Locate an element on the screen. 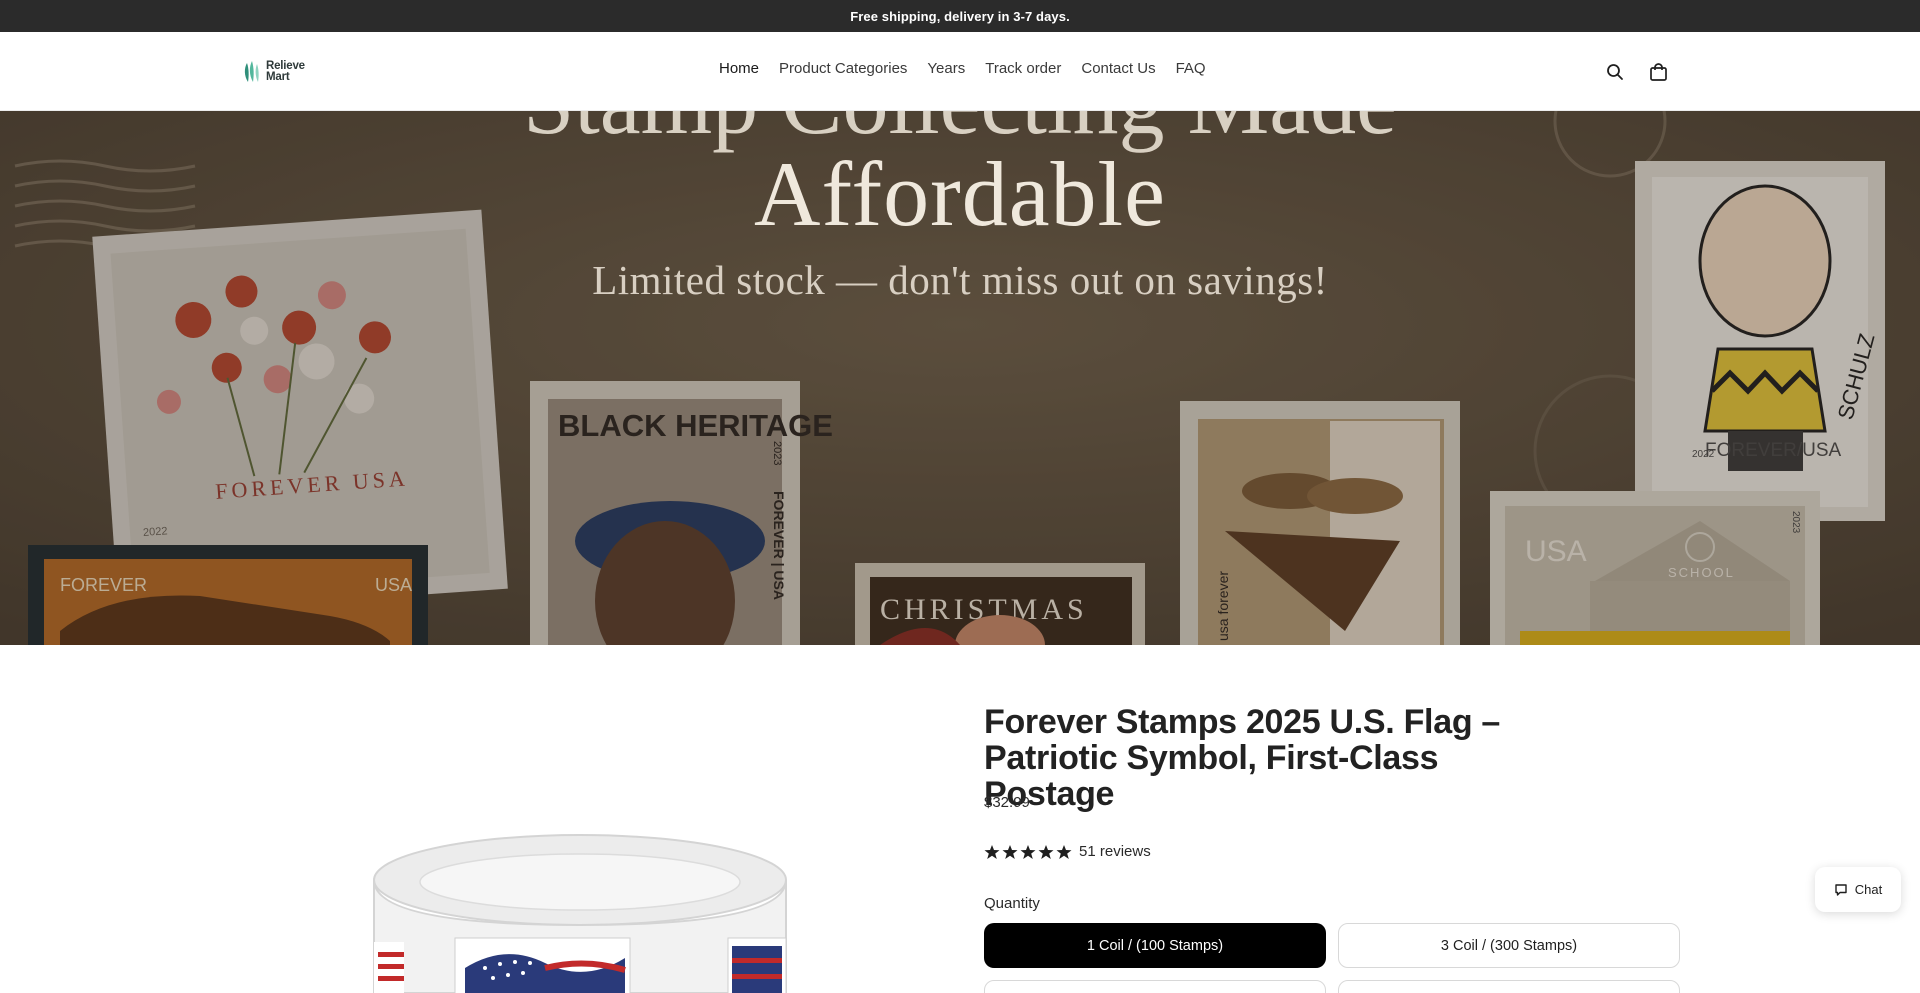 The width and height of the screenshot is (1920, 993). search-icon is located at coordinates (1615, 72).